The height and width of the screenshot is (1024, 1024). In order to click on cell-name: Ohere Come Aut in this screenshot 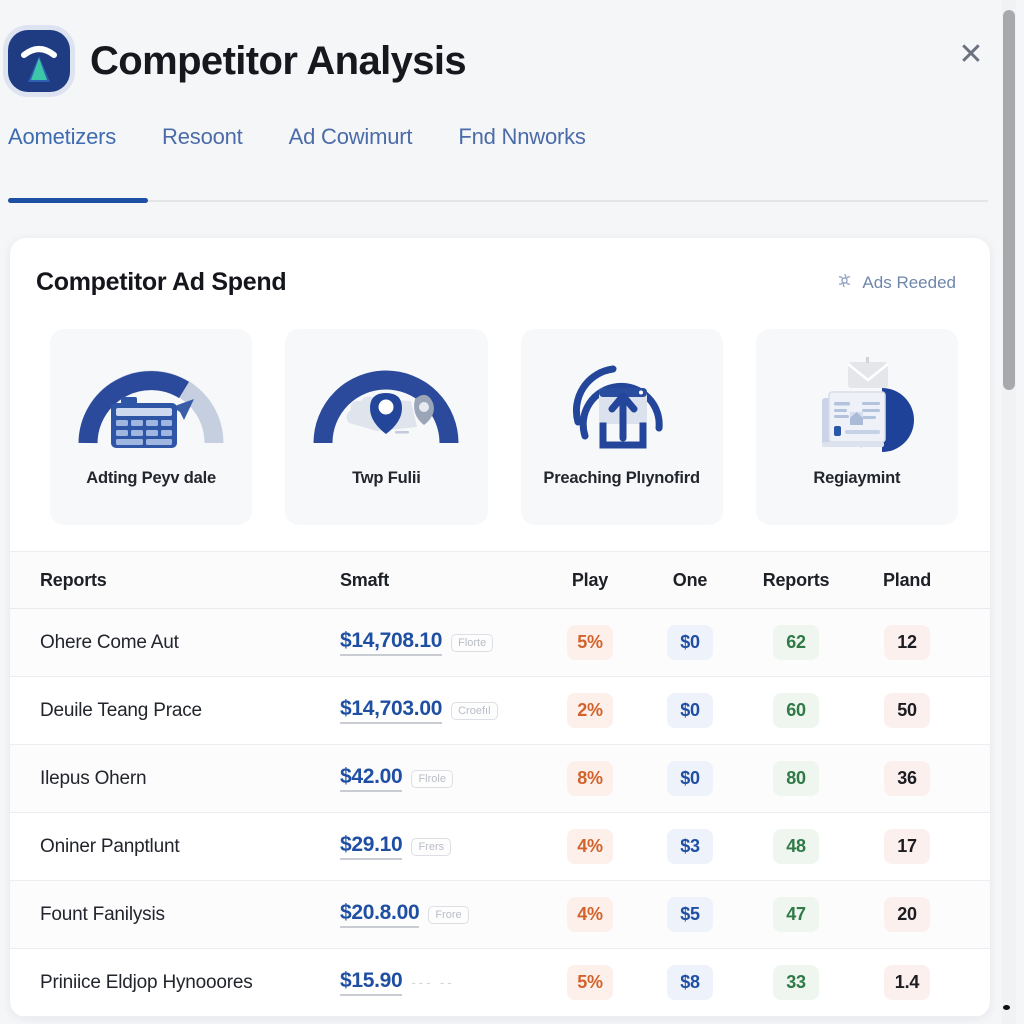, I will do `click(109, 642)`.